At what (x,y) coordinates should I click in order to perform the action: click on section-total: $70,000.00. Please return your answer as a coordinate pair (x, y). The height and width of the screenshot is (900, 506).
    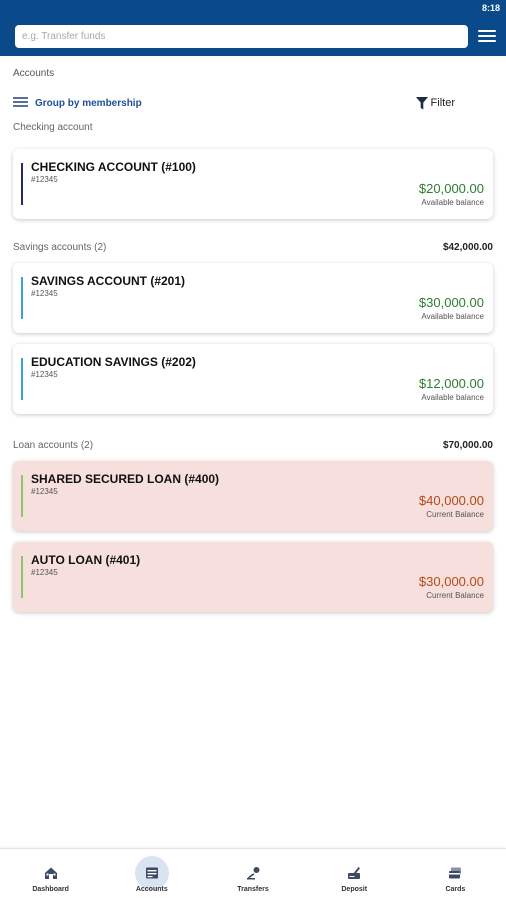
    Looking at the image, I should click on (467, 445).